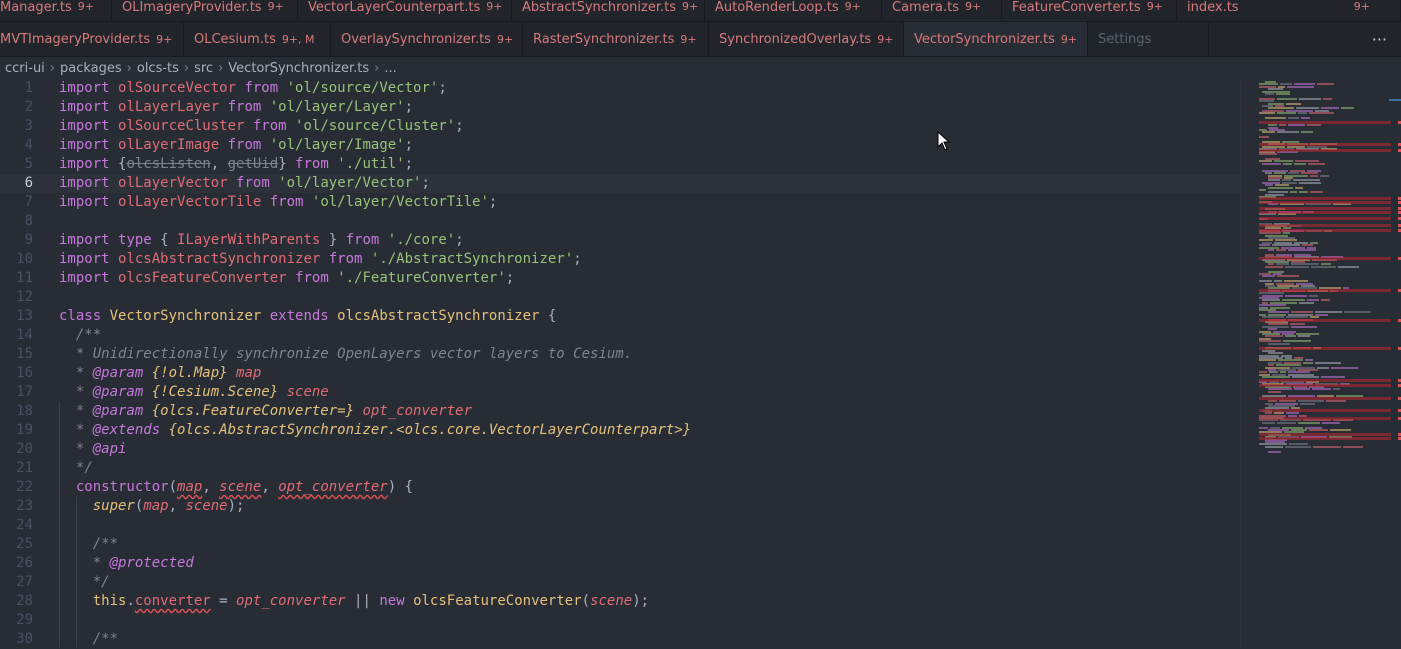 This screenshot has width=1401, height=649. I want to click on breadcrumb-item: packages, so click(91, 68).